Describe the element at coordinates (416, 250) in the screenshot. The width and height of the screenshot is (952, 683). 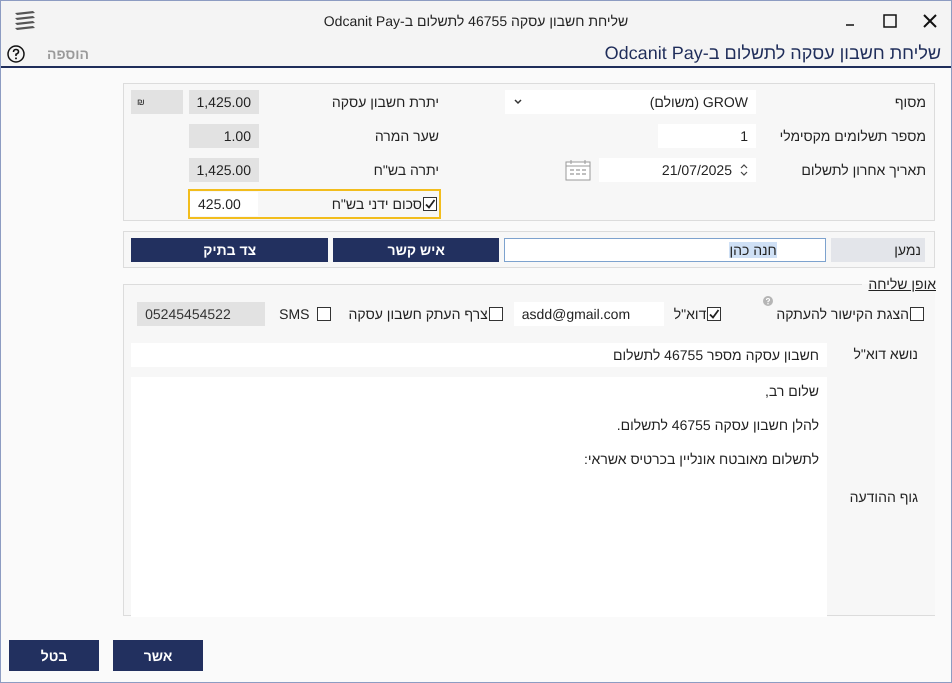
I see `contact-button: איש קשר` at that location.